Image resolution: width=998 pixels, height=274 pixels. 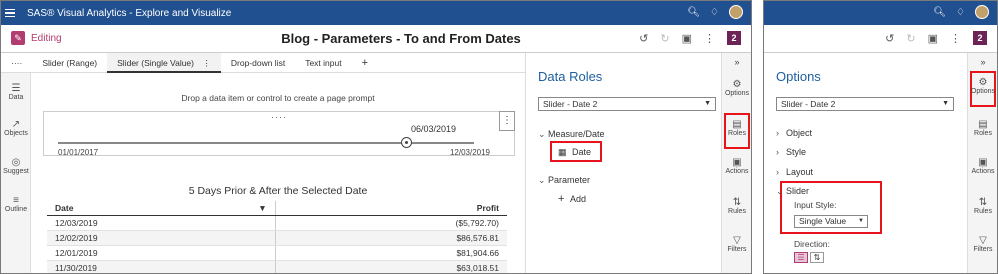 What do you see at coordinates (576, 134) in the screenshot?
I see `section-label: Measure/Date` at bounding box center [576, 134].